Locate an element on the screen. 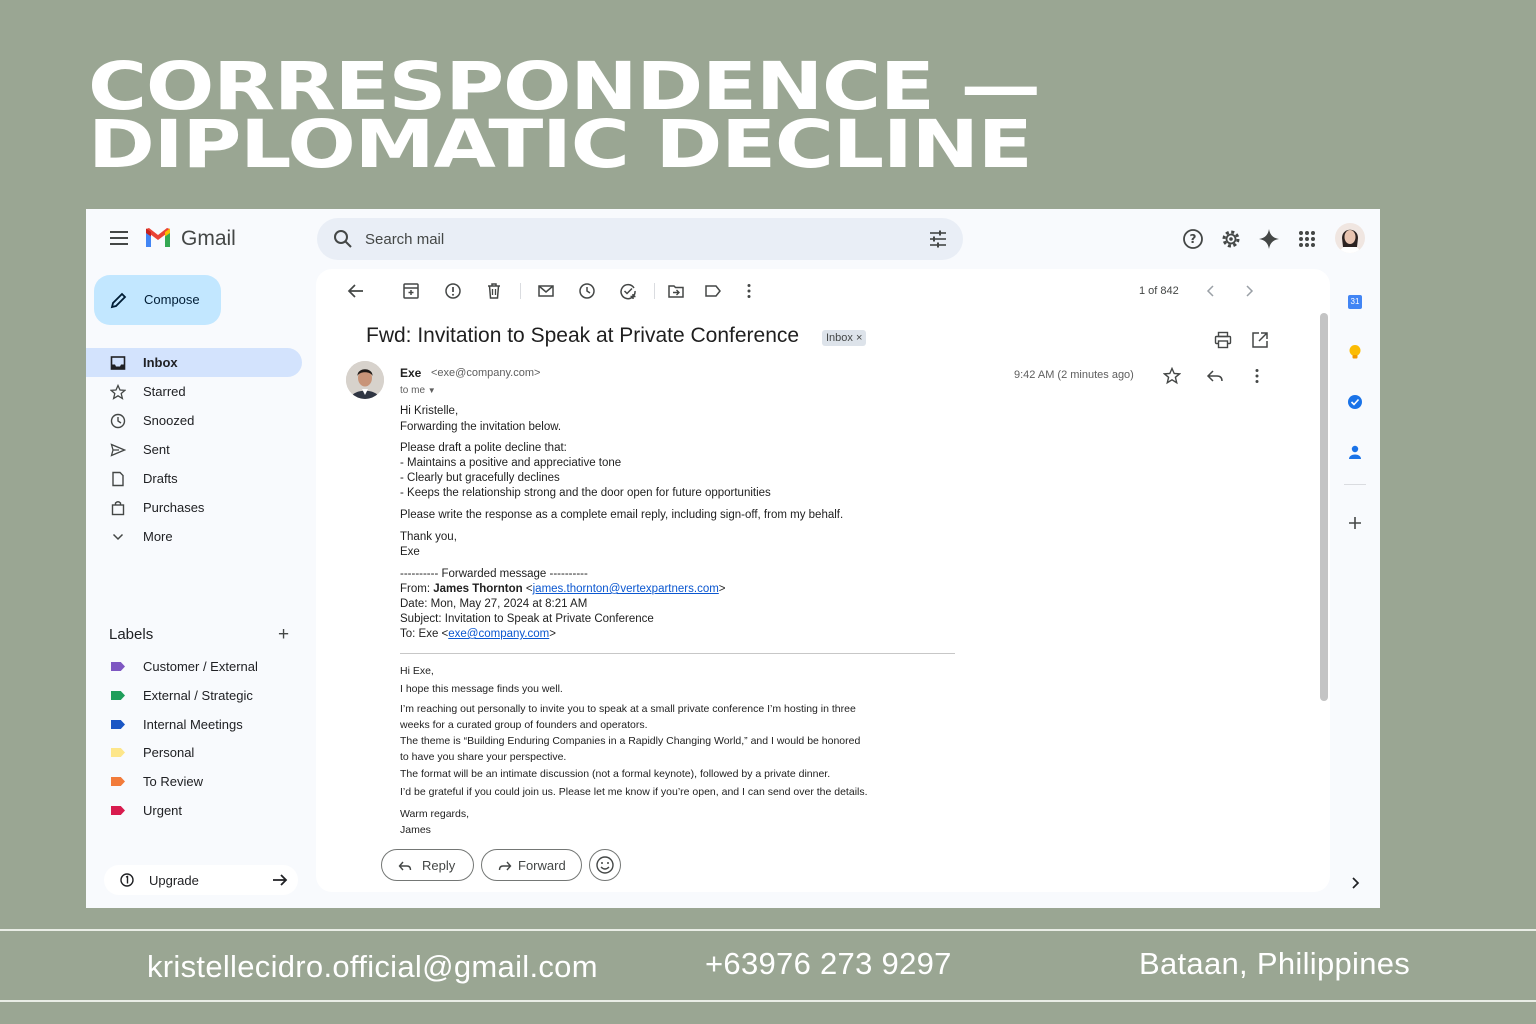  emoji-reaction-button is located at coordinates (605, 865).